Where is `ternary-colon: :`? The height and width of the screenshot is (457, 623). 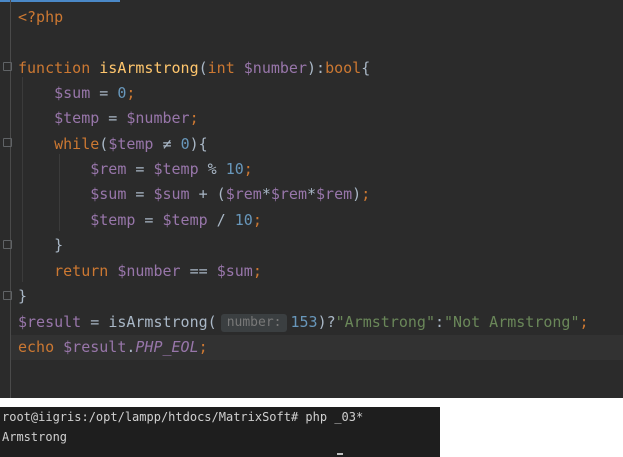 ternary-colon: : is located at coordinates (439, 322).